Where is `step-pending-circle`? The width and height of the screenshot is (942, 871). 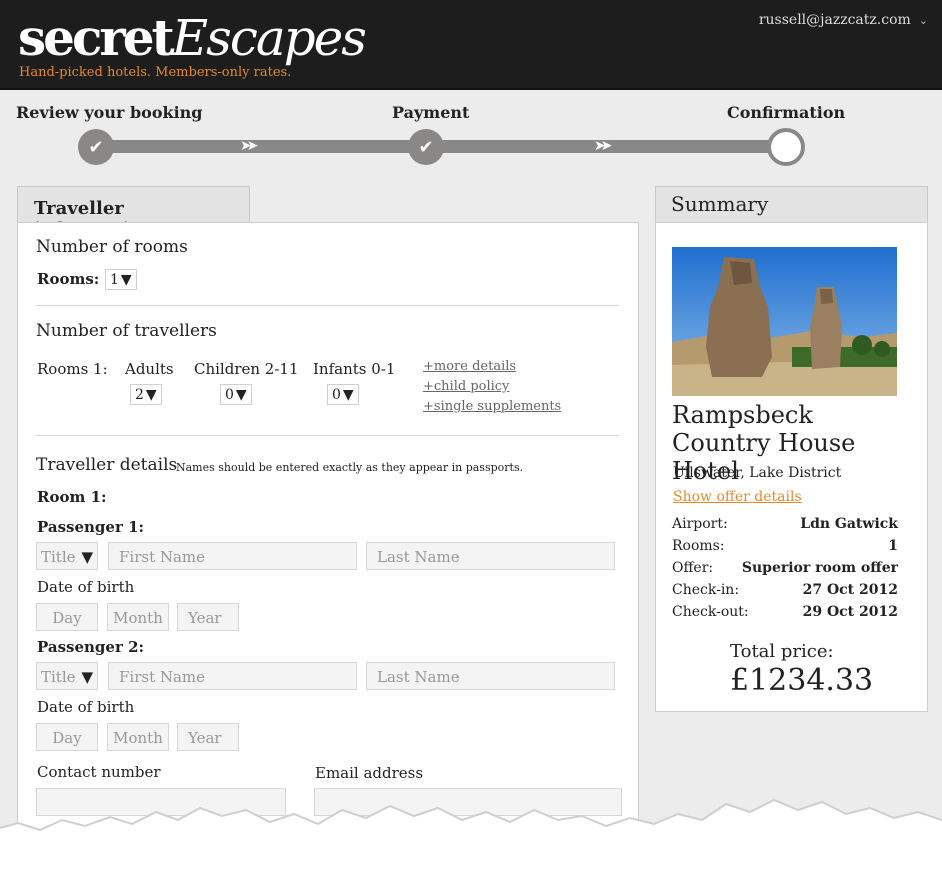
step-pending-circle is located at coordinates (786, 147).